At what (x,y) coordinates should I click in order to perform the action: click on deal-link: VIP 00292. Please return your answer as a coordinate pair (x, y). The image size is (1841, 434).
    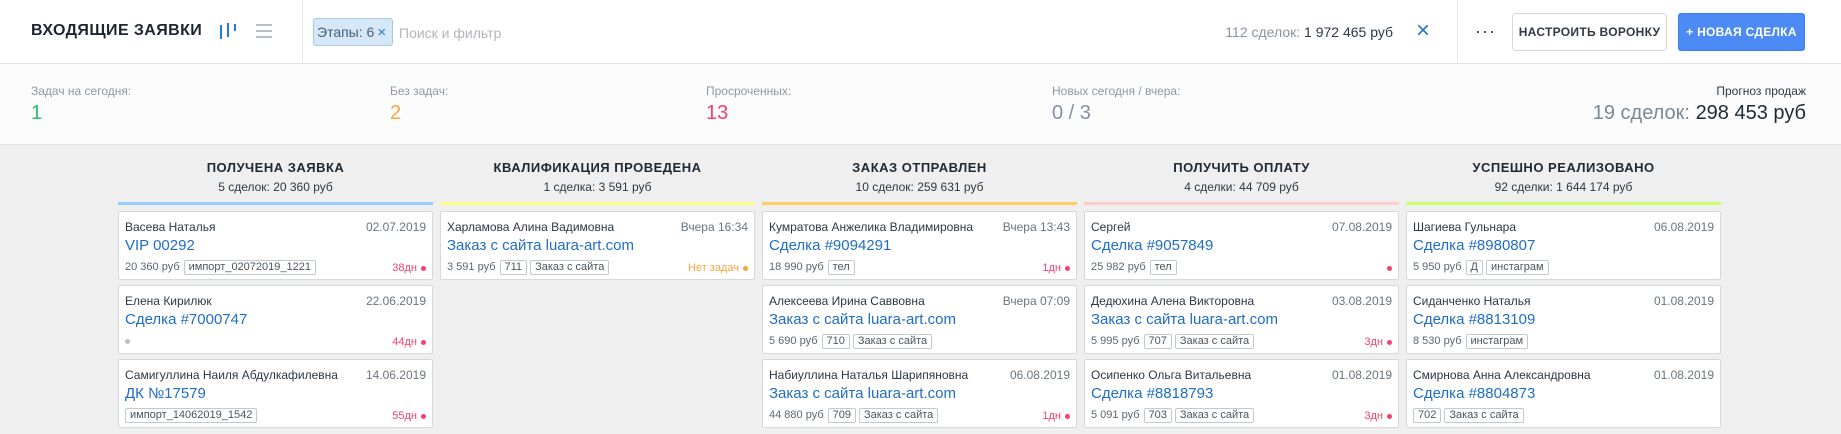
    Looking at the image, I should click on (160, 245).